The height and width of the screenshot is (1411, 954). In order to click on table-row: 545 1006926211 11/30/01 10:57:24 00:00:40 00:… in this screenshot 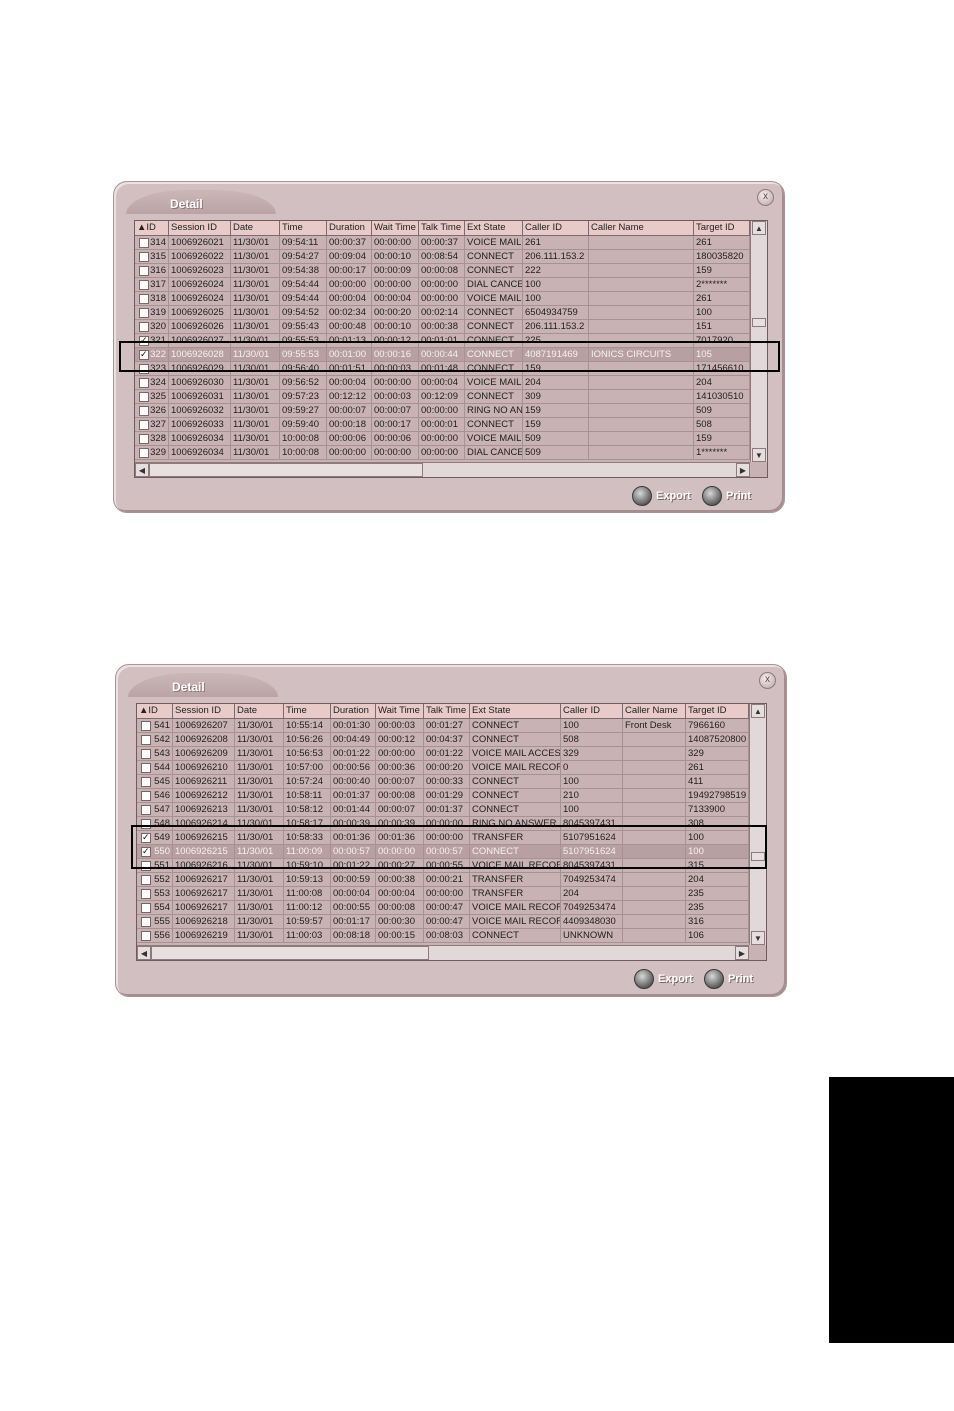, I will do `click(443, 782)`.